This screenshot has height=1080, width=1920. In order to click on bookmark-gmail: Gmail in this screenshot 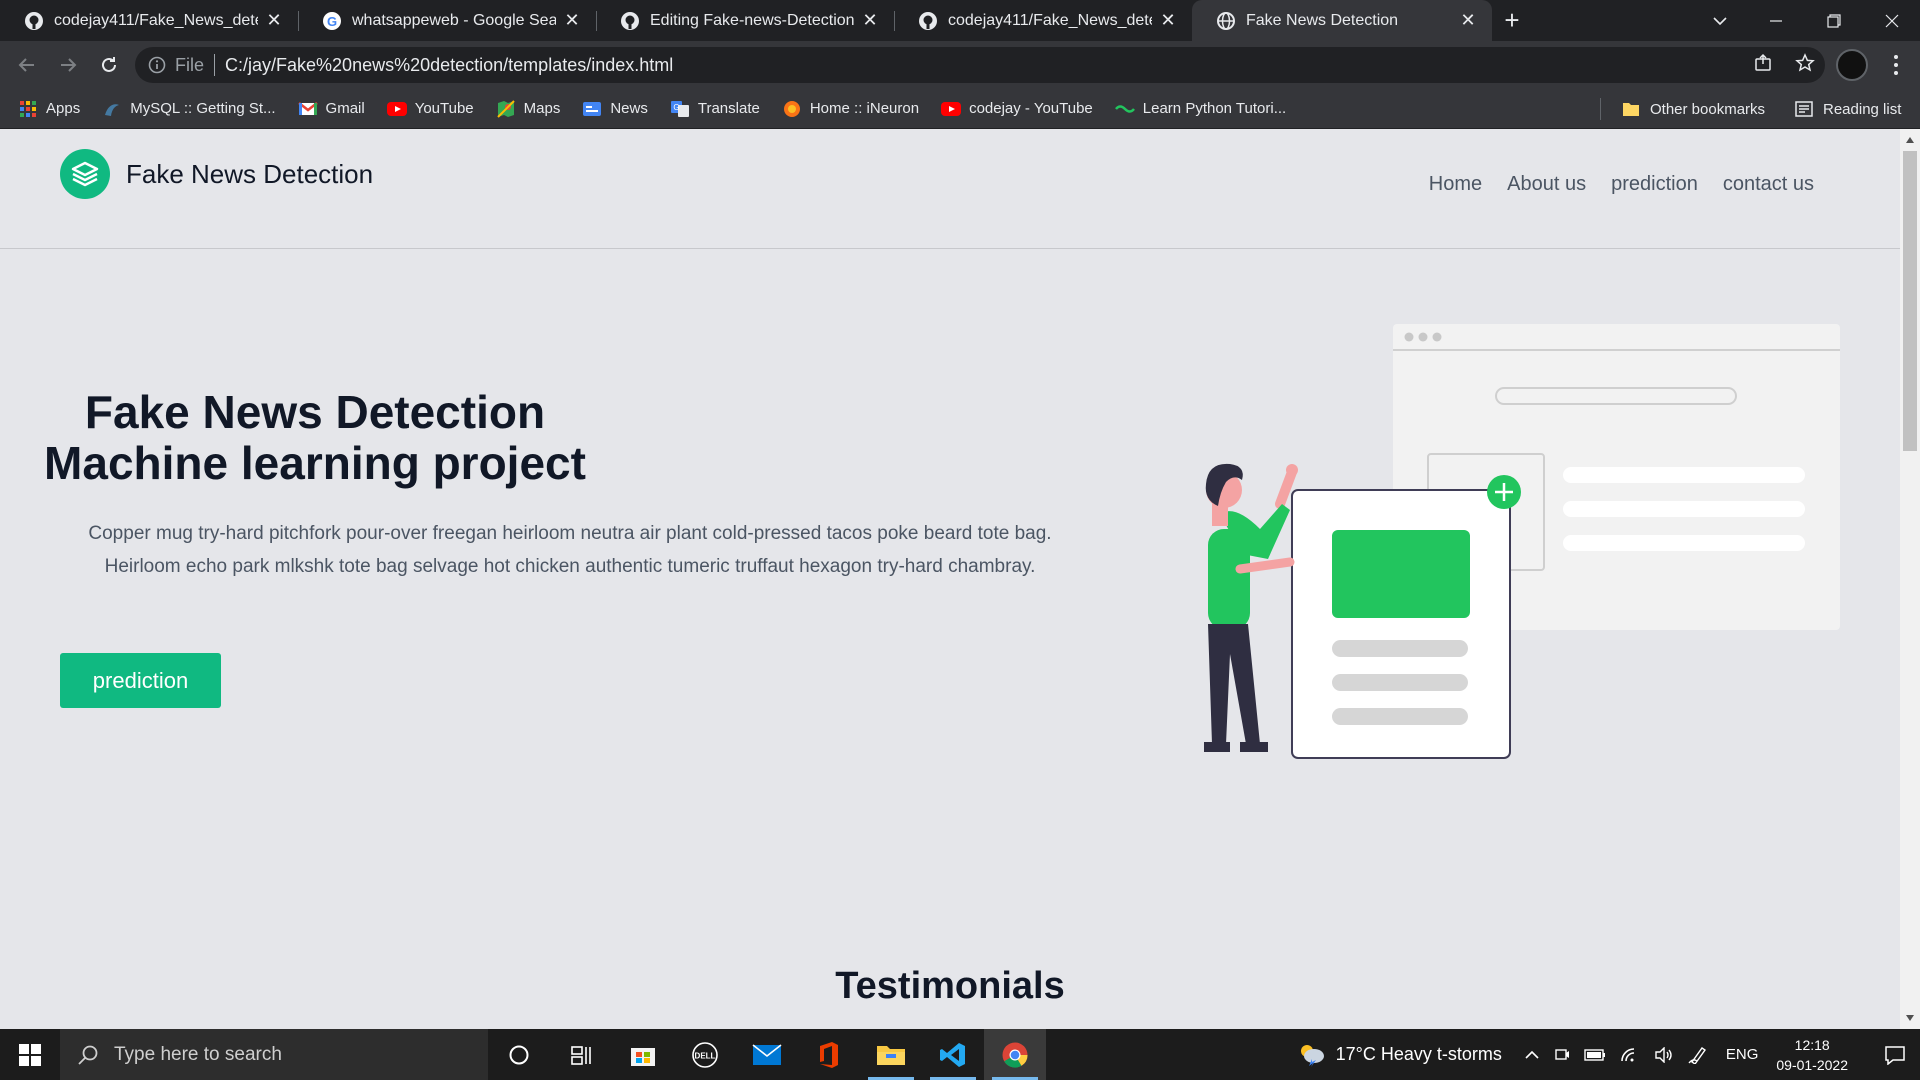, I will do `click(331, 109)`.